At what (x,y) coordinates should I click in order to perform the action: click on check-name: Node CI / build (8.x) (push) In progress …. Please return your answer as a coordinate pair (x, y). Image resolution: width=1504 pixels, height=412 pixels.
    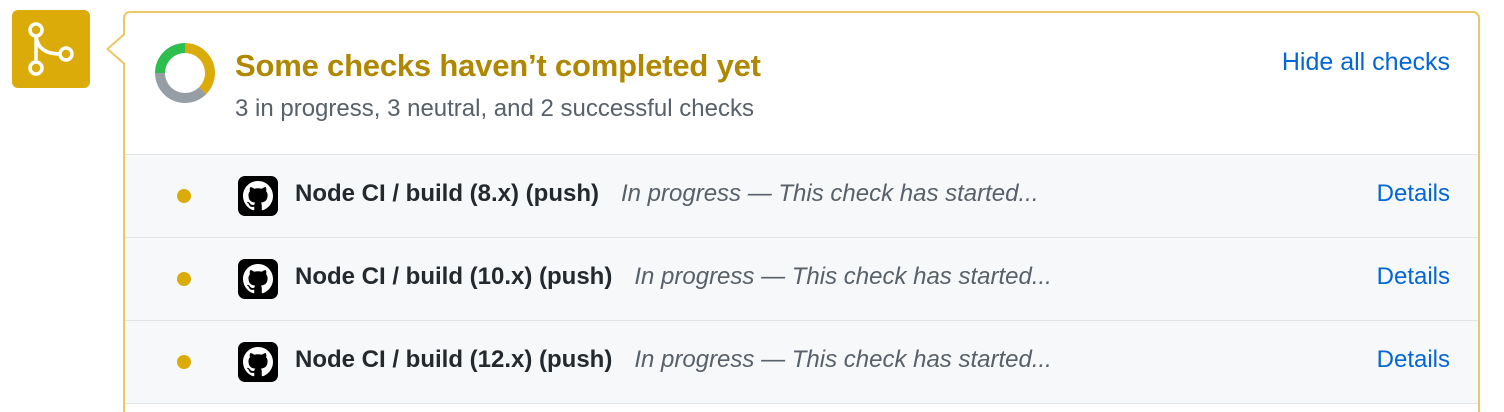
    Looking at the image, I should click on (667, 194).